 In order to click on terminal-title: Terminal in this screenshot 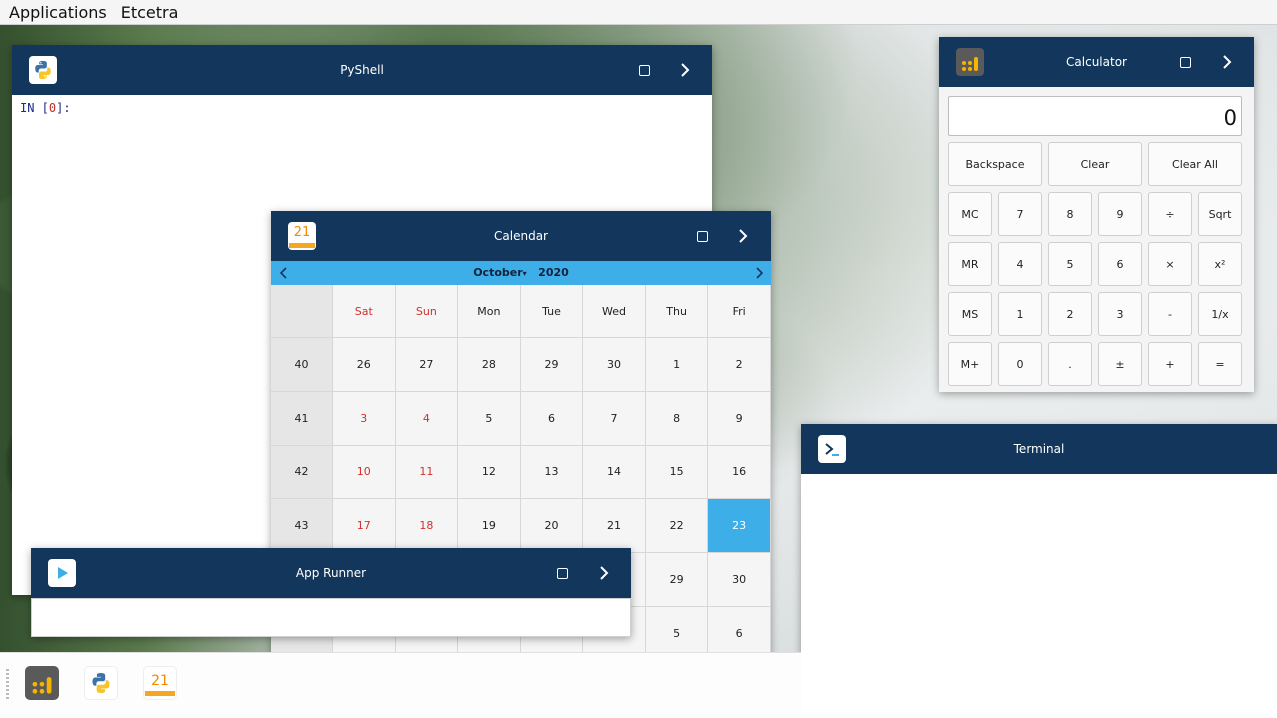, I will do `click(1039, 449)`.